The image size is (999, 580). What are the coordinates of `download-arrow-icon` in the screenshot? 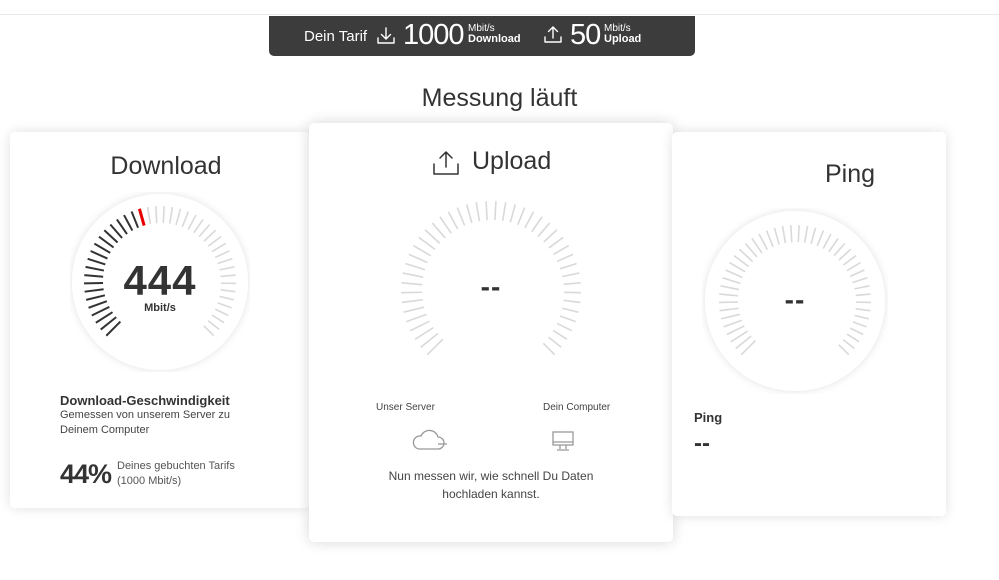 It's located at (386, 38).